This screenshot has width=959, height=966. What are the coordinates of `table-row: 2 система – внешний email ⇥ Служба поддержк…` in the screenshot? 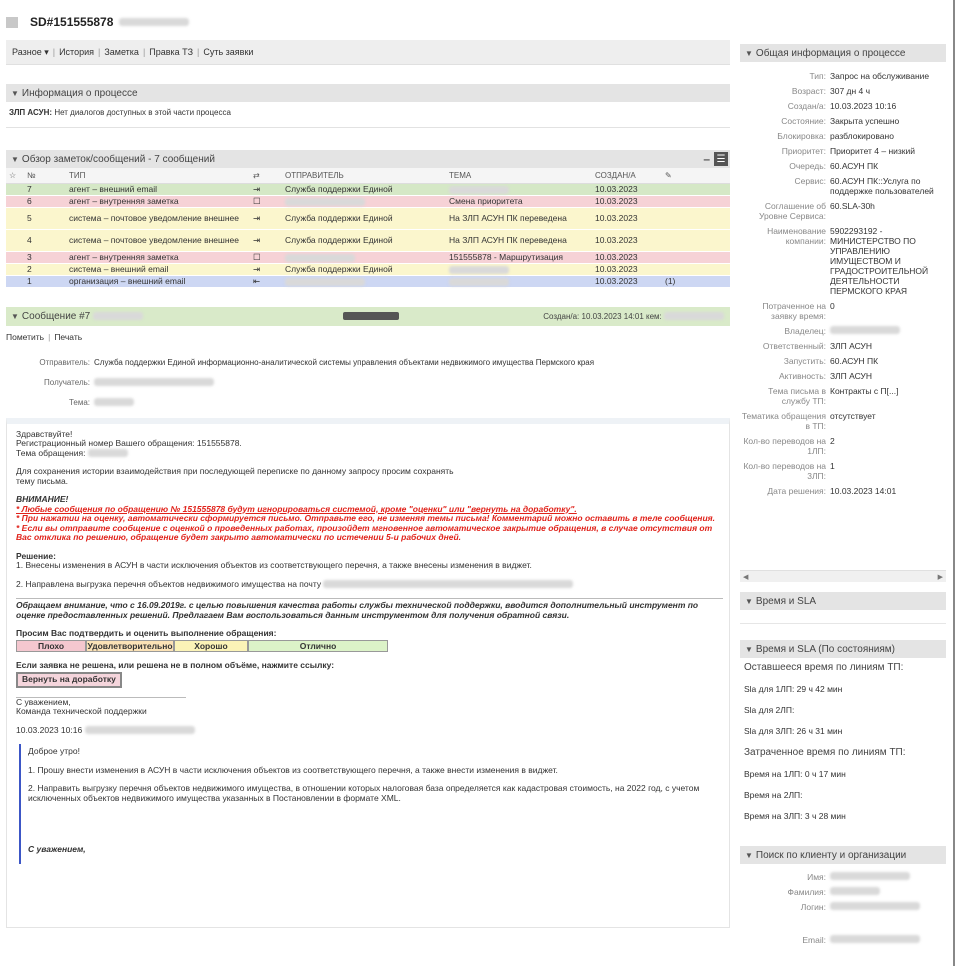 It's located at (368, 269).